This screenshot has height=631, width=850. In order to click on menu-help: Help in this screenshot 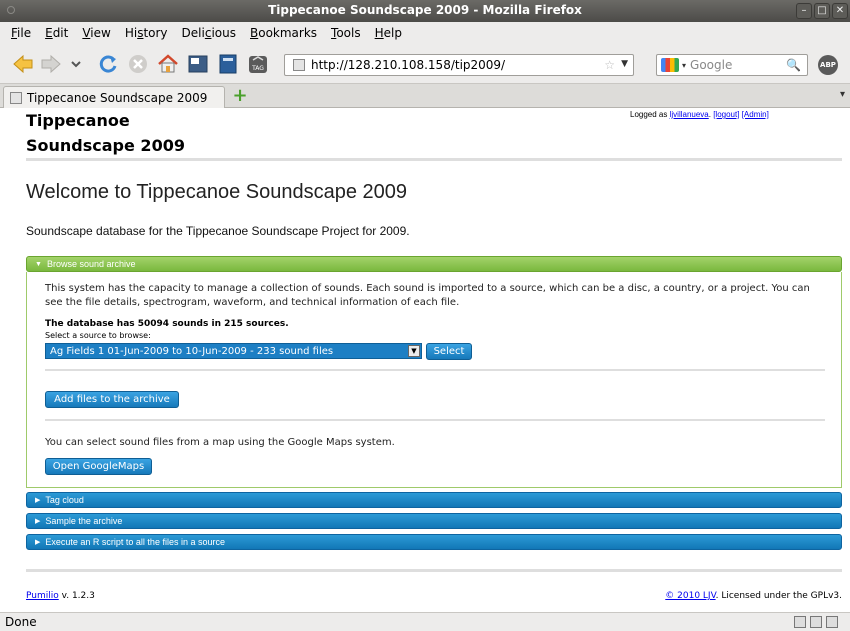, I will do `click(388, 33)`.